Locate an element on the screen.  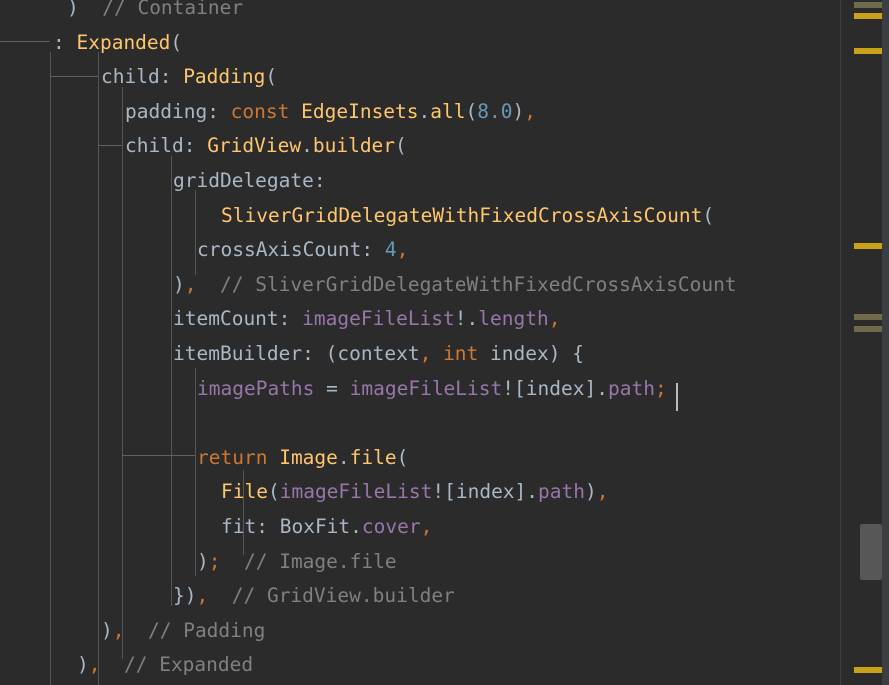
code-line: itemCount: imageFileList!.length, is located at coordinates (420, 319).